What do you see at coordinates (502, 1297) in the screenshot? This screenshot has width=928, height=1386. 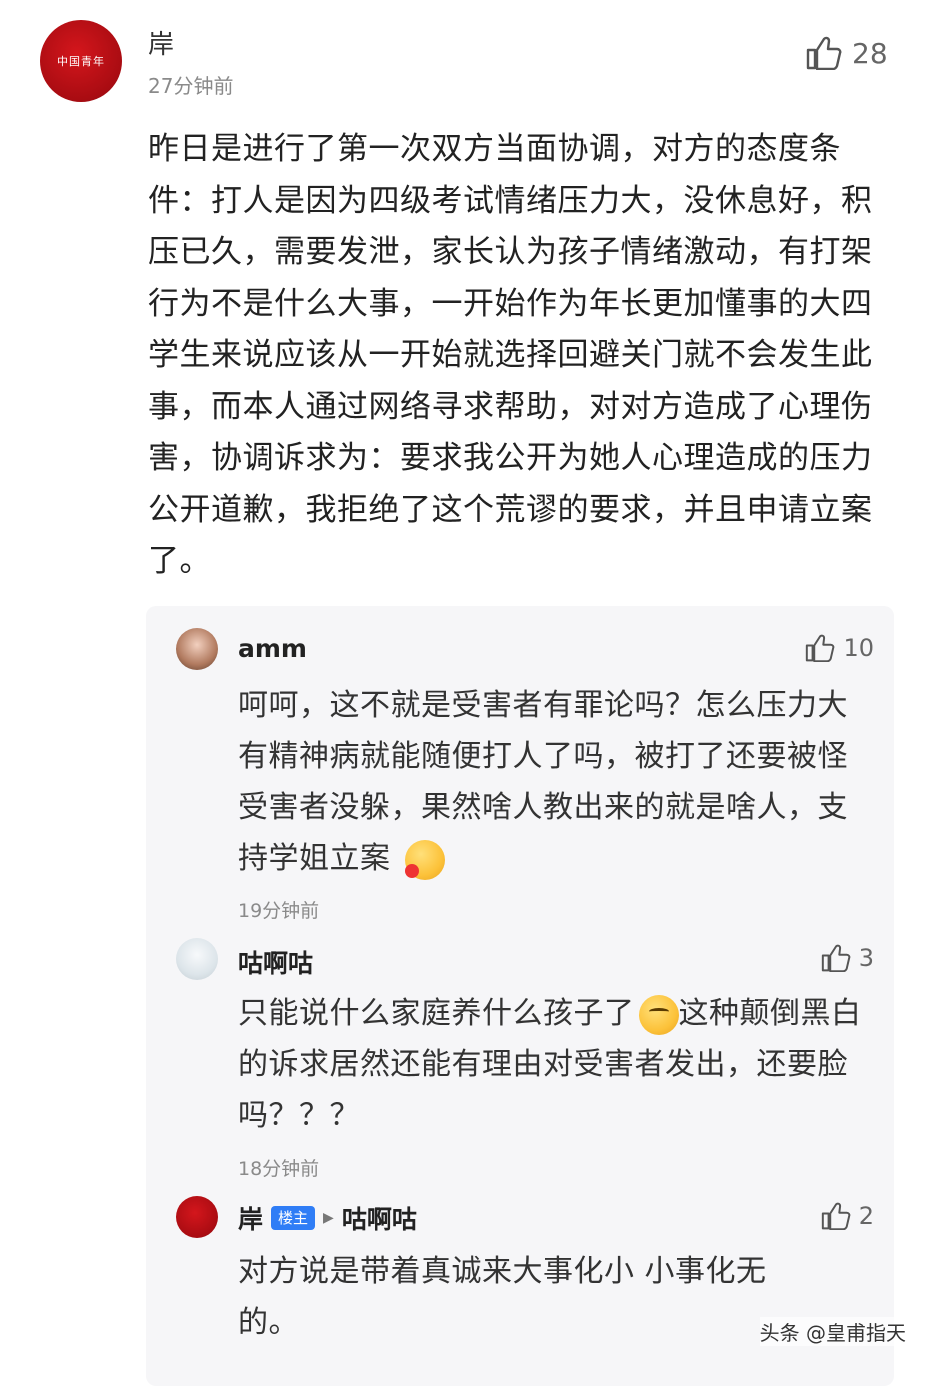 I see `reply-text: 对方说是带着真诚来大事化小 小事化无的。` at bounding box center [502, 1297].